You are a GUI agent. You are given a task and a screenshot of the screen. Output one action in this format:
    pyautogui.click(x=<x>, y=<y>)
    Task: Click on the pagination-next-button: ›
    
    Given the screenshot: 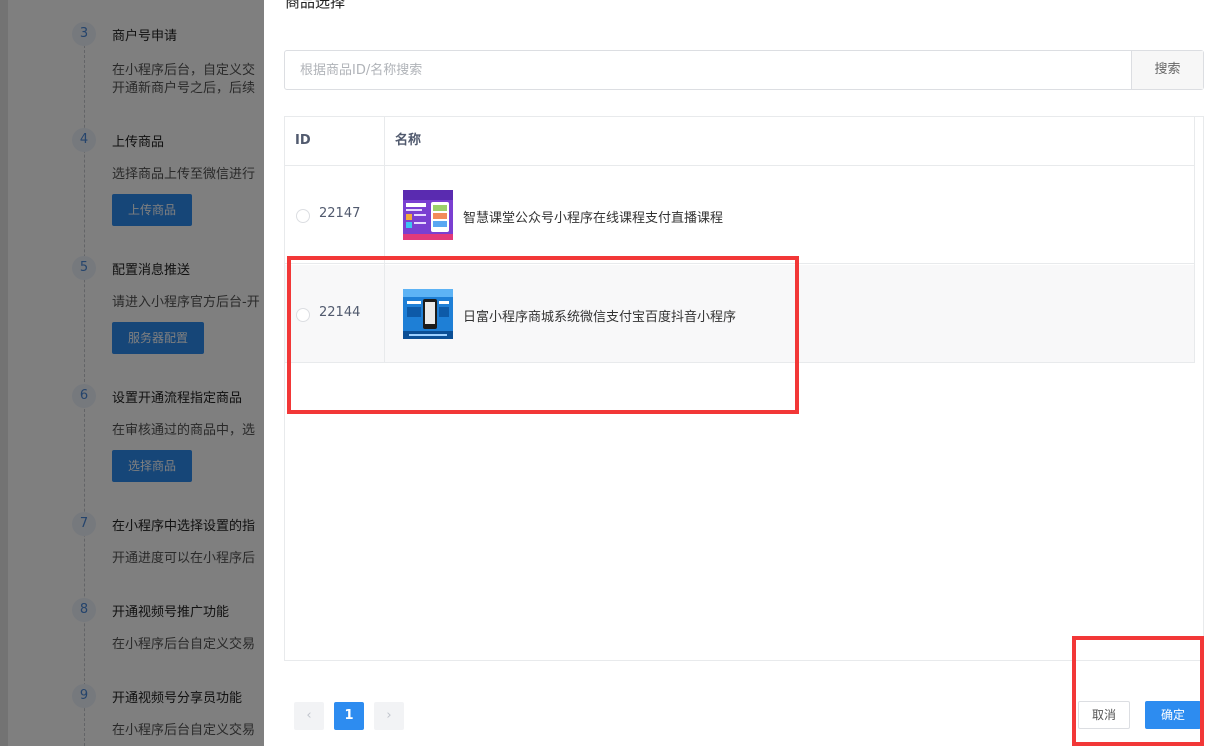 What is the action you would take?
    pyautogui.click(x=389, y=716)
    